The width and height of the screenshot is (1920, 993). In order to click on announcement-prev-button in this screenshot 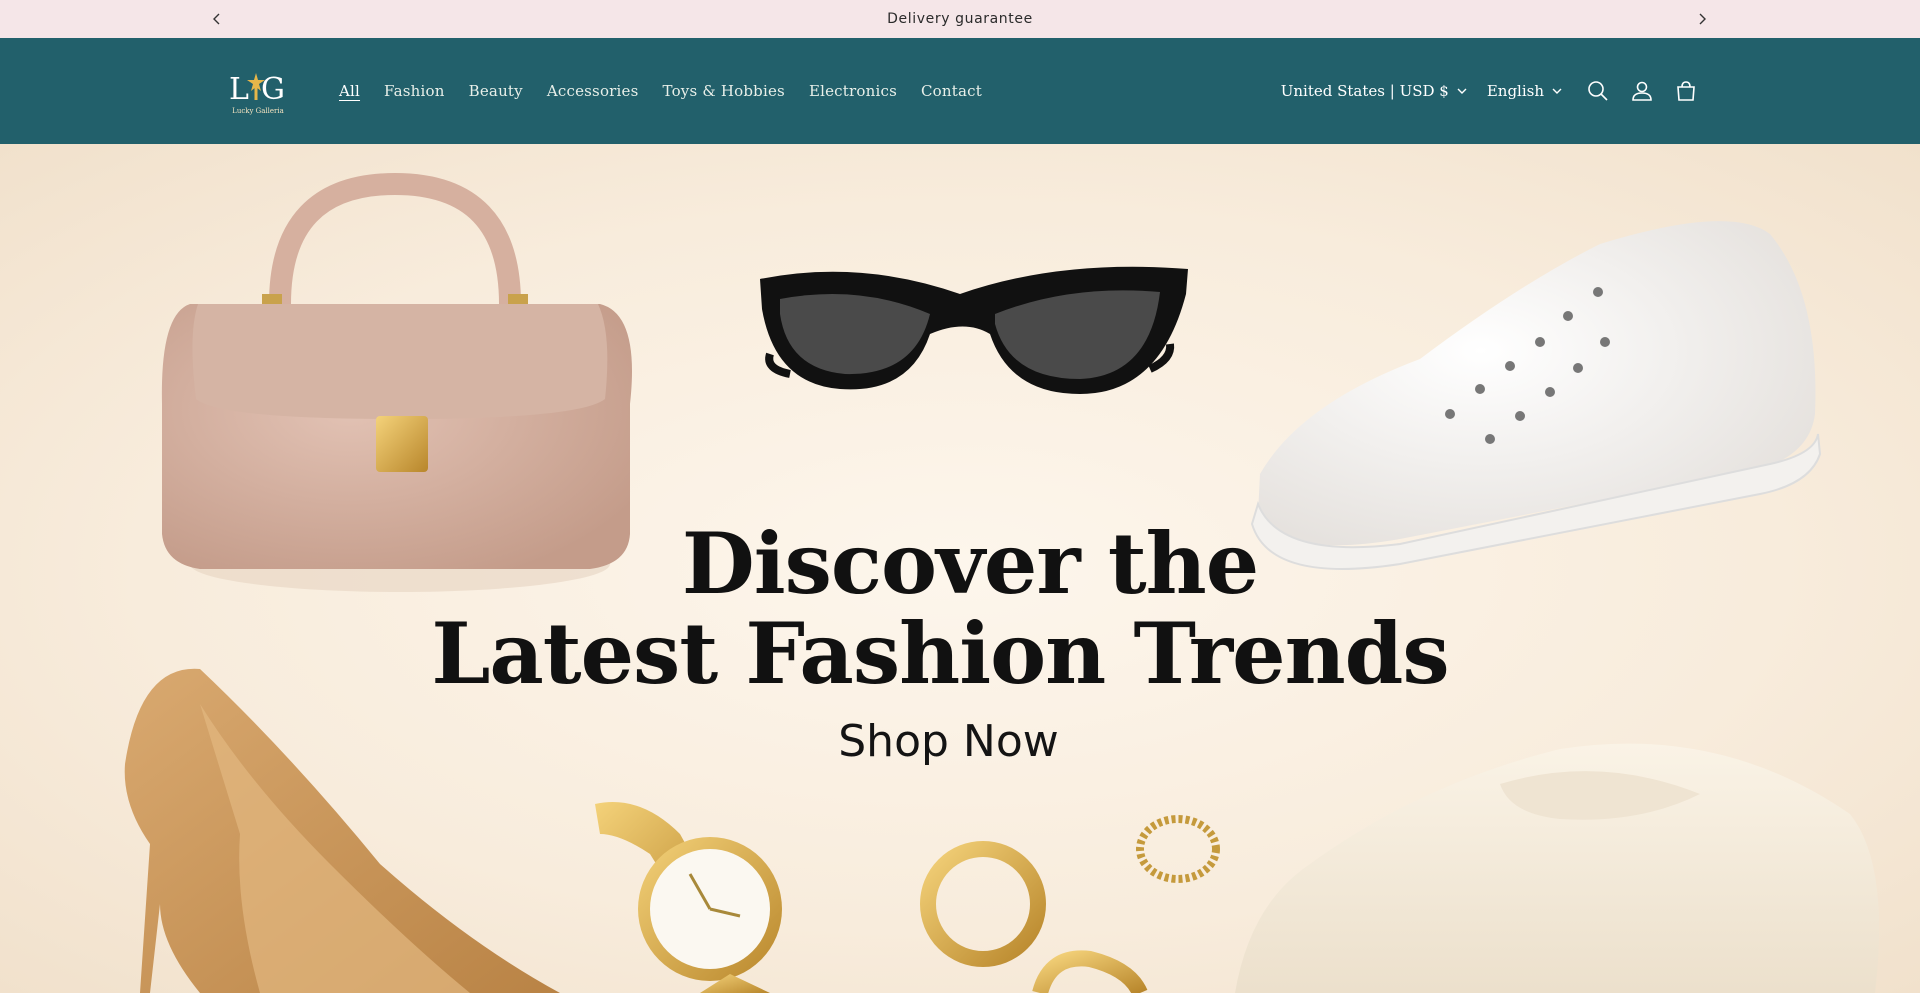, I will do `click(217, 19)`.